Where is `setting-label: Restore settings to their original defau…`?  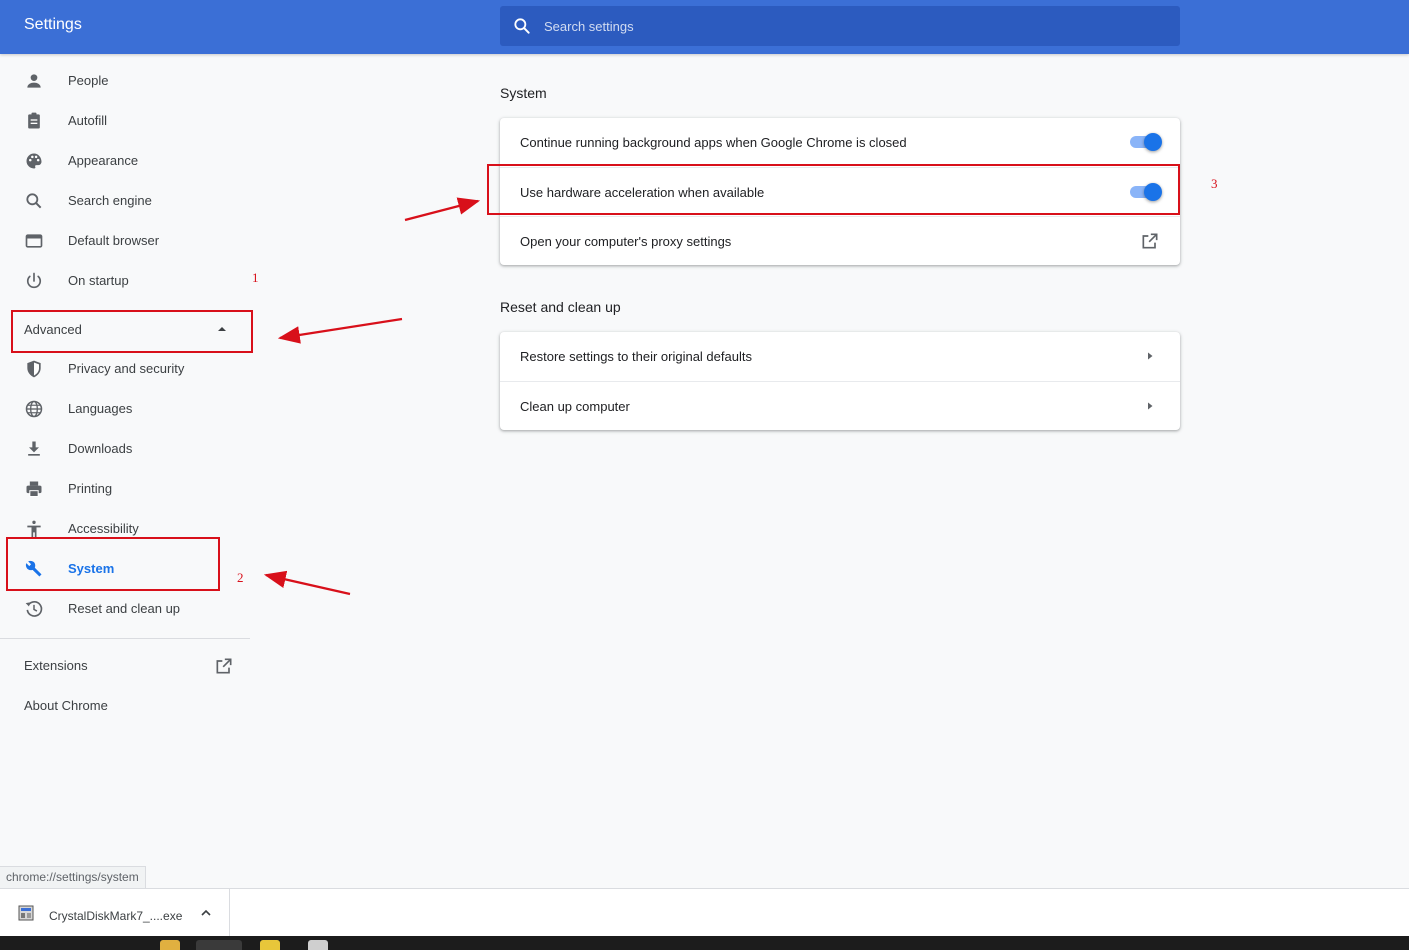 setting-label: Restore settings to their original defau… is located at coordinates (636, 356).